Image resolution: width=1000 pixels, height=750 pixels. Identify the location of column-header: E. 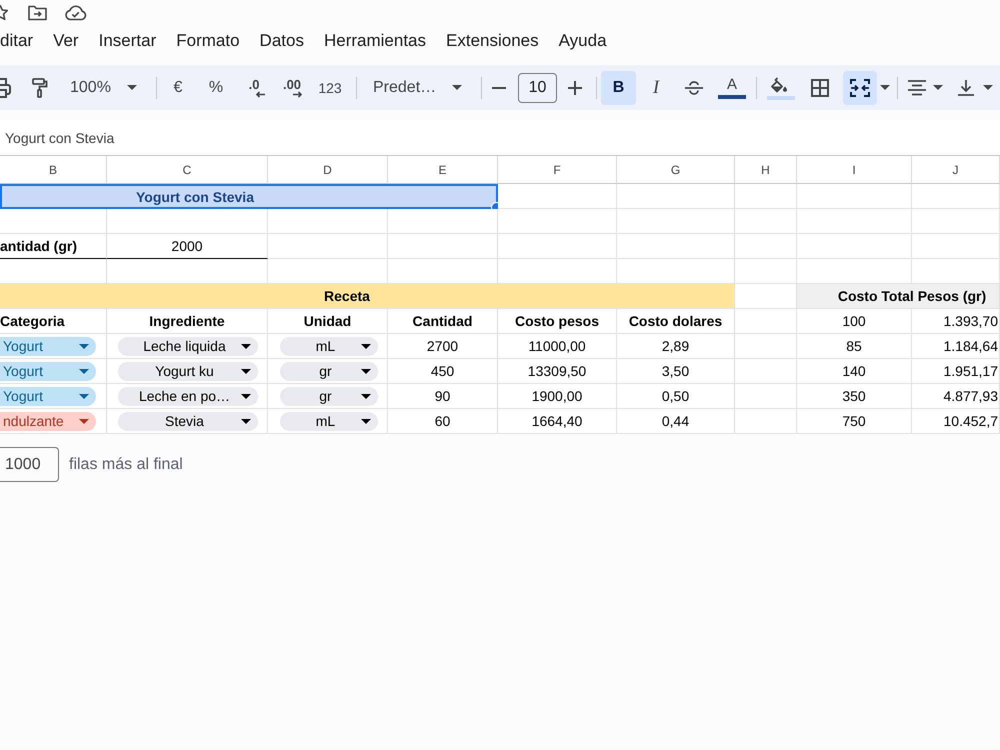
(443, 170).